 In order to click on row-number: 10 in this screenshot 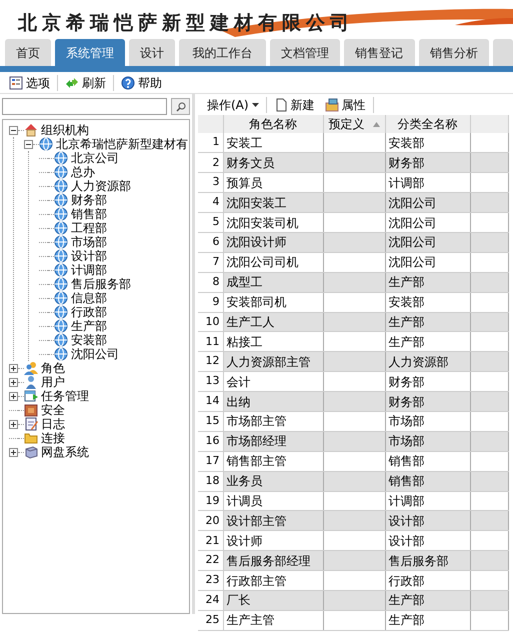, I will do `click(210, 322)`.